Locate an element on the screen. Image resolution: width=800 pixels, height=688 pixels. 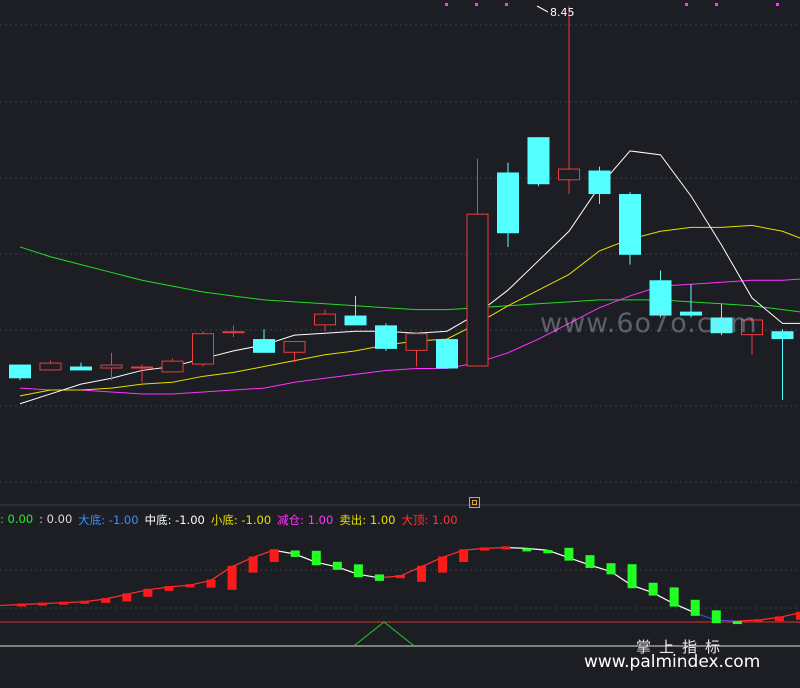
legend-item-maichu: 卖出: 1.00 is located at coordinates (367, 520).